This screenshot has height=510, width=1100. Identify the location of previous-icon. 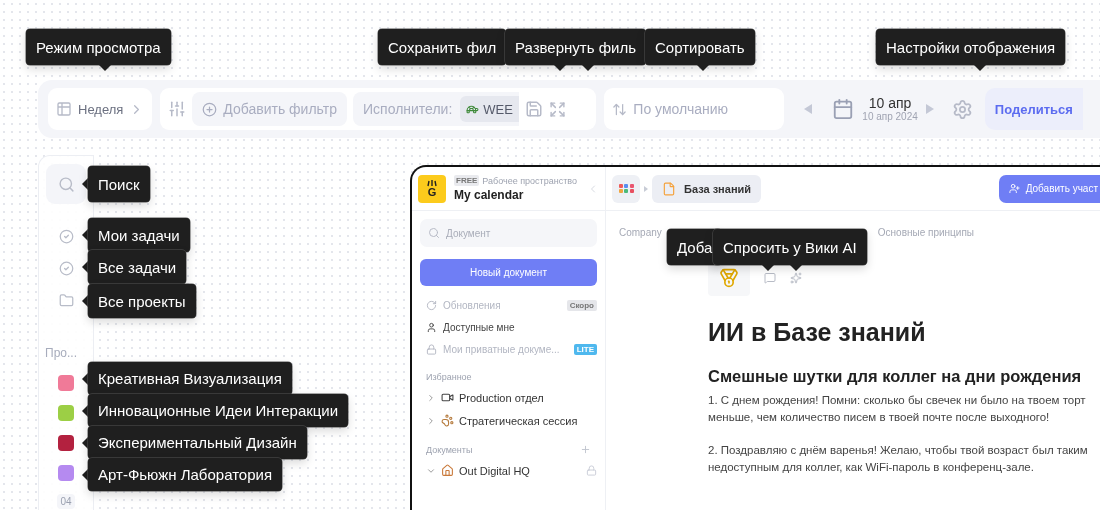
(808, 109).